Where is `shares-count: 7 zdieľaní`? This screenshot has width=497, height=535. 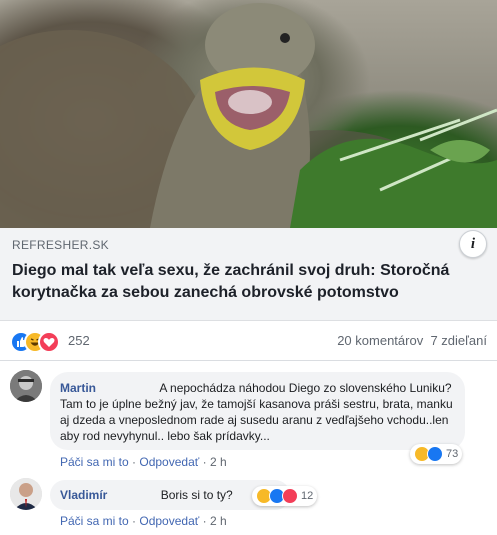
shares-count: 7 zdieľaní is located at coordinates (458, 340).